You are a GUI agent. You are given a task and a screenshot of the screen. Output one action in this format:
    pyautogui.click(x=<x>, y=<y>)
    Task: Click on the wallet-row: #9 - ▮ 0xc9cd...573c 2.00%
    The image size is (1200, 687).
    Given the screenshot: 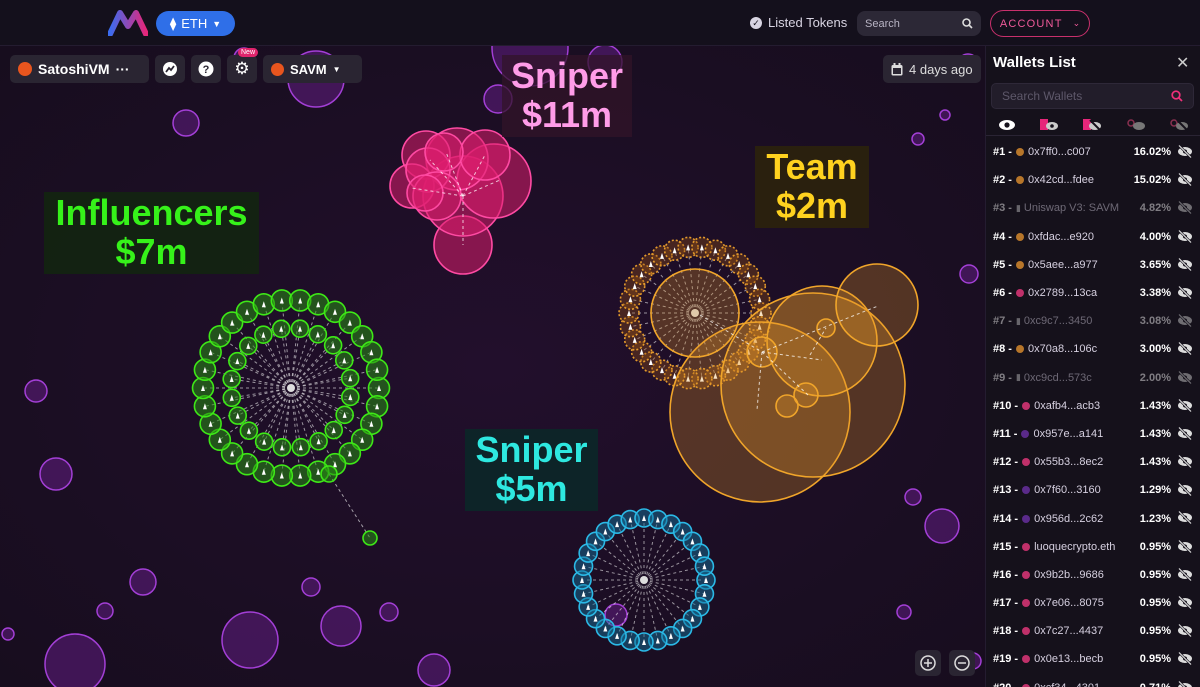 What is the action you would take?
    pyautogui.click(x=1093, y=378)
    